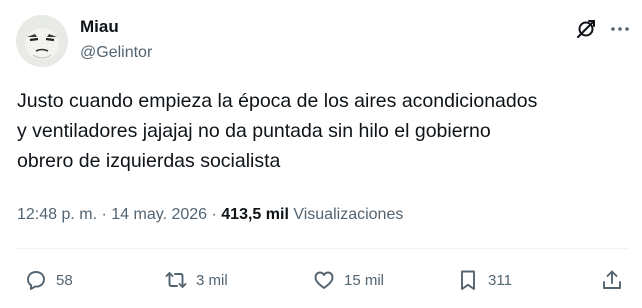 This screenshot has width=642, height=308. I want to click on tweet-time: 12:48 p. m., so click(57, 214).